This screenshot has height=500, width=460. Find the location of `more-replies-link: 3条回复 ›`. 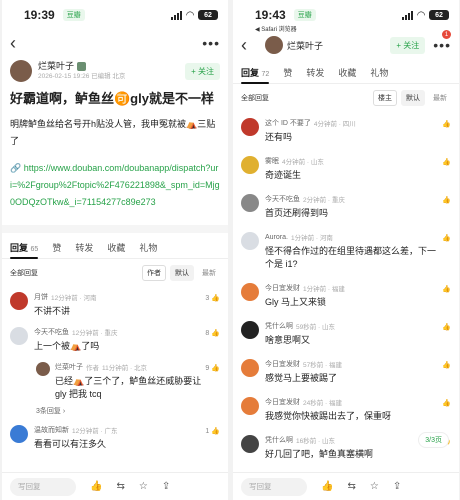

more-replies-link: 3条回复 › is located at coordinates (132, 411).